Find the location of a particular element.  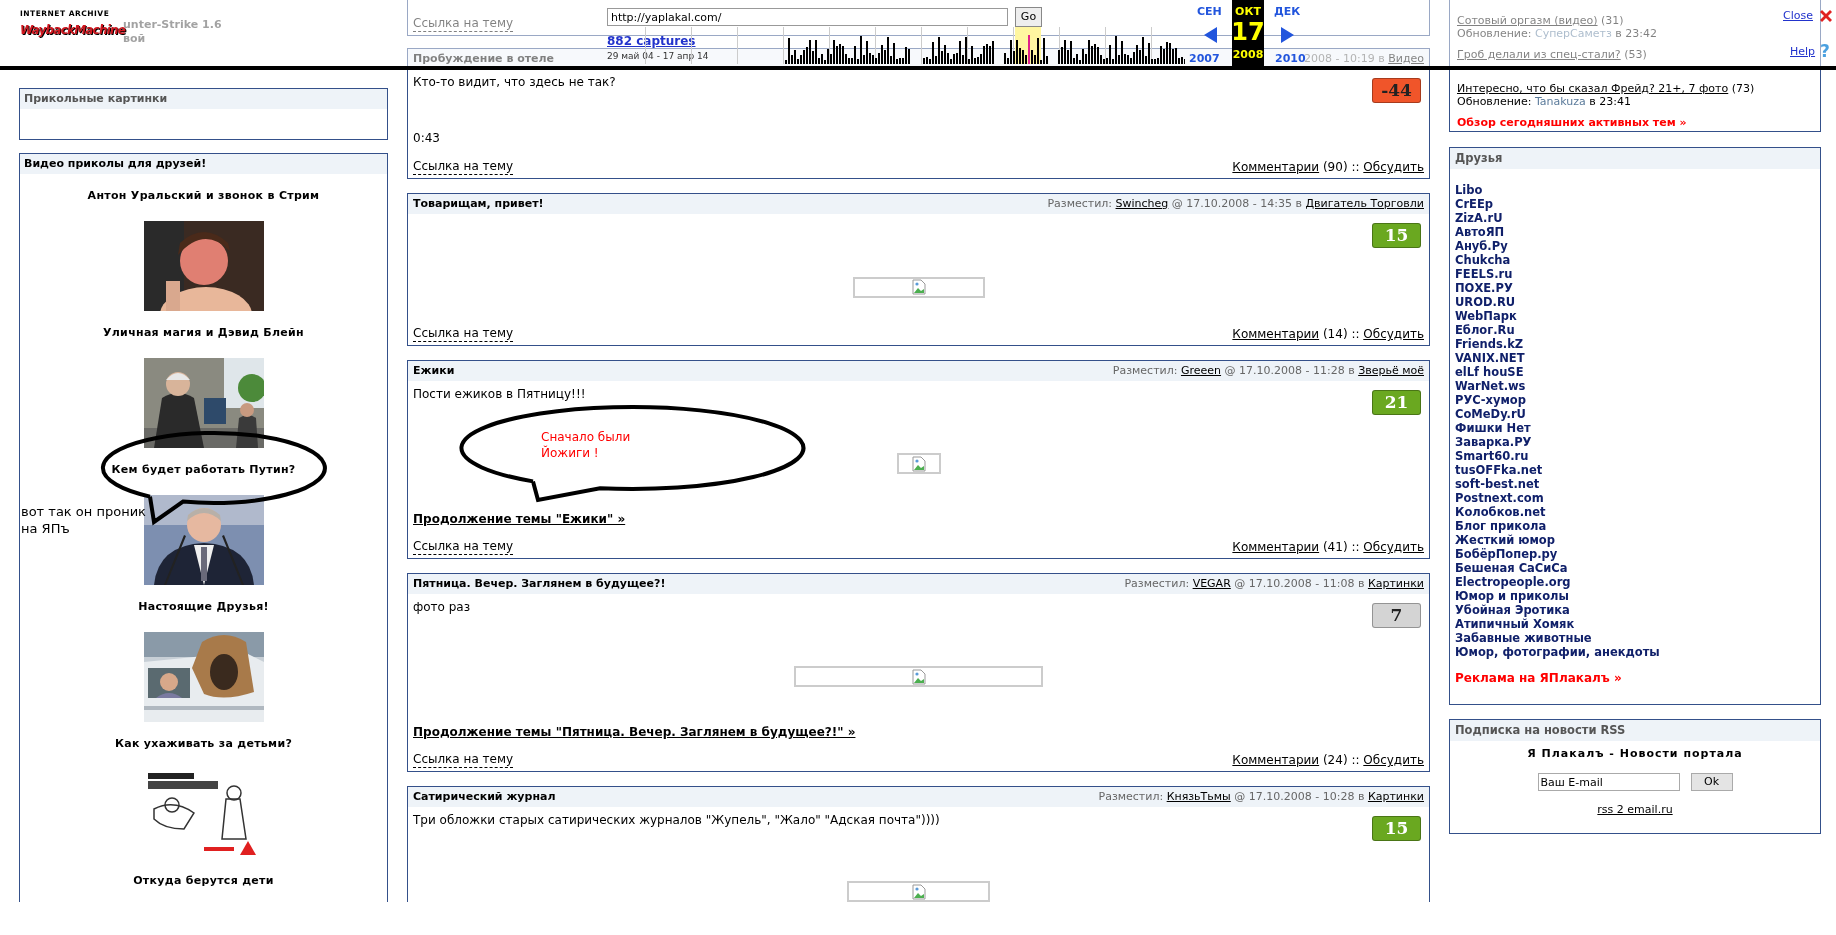

video-title: Настоящие Друзья! is located at coordinates (203, 607).